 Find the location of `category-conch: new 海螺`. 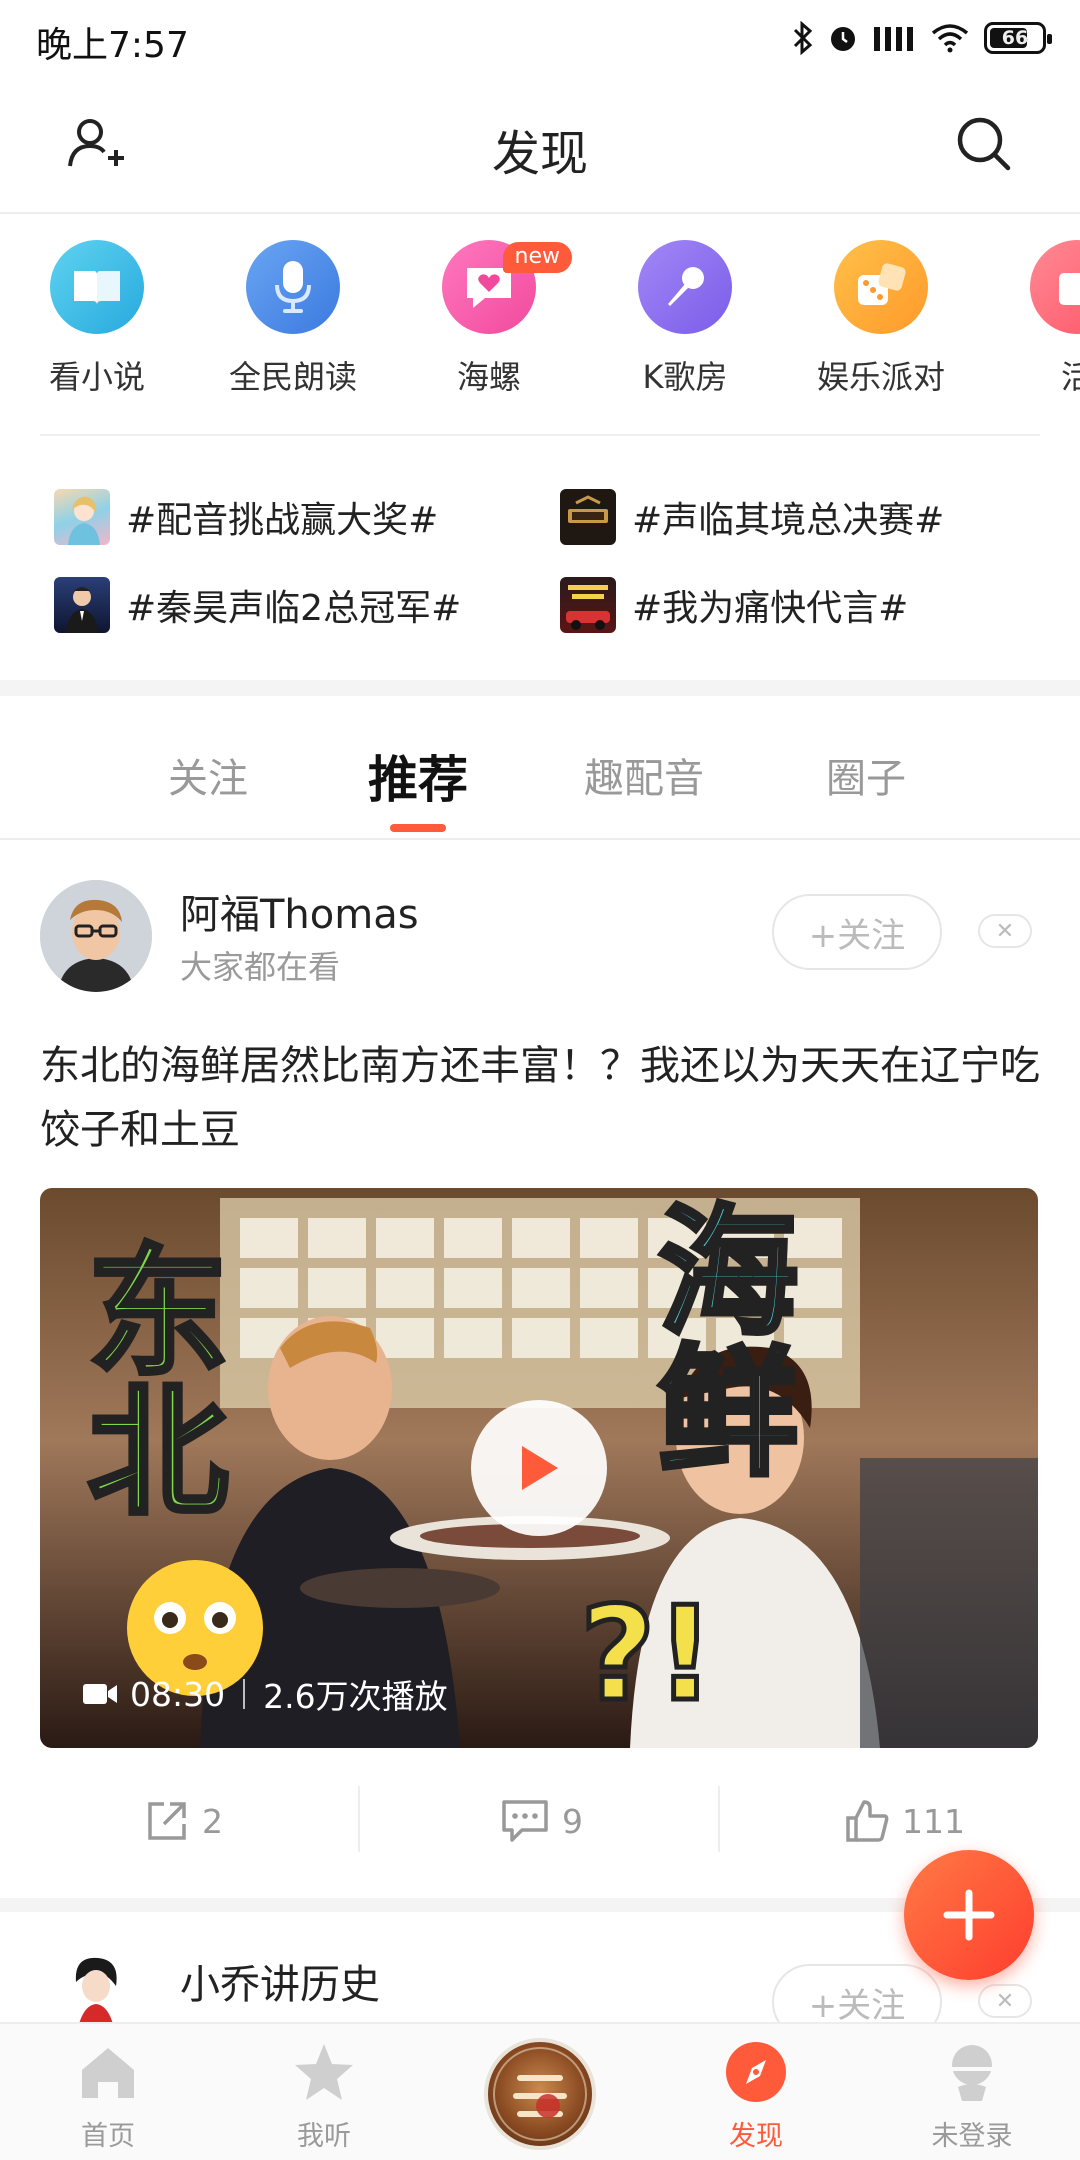

category-conch: new 海螺 is located at coordinates (493, 319).